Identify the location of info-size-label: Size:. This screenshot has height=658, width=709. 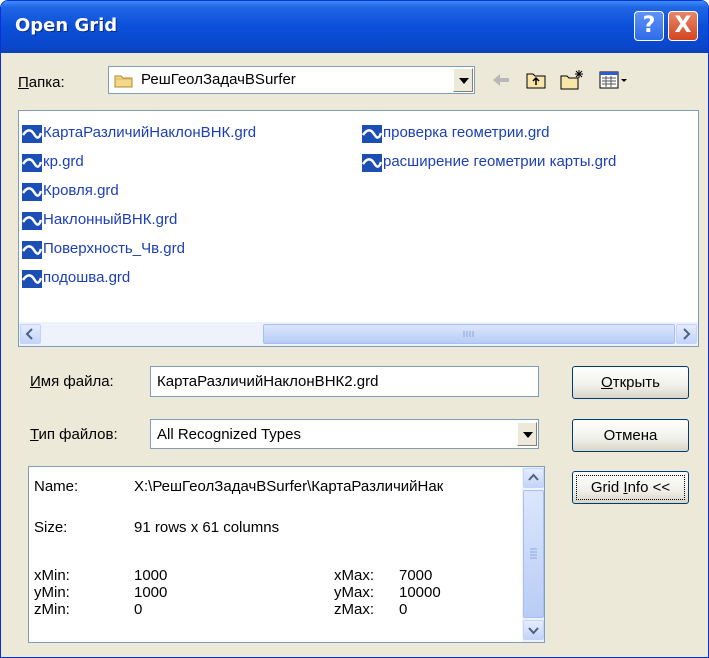
(51, 527).